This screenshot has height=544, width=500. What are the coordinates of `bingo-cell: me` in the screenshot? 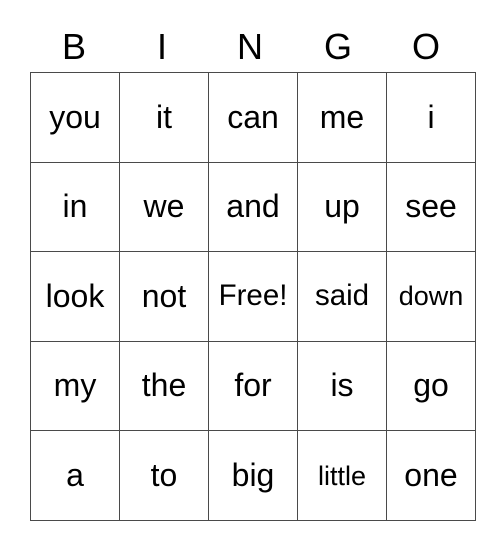 It's located at (342, 117).